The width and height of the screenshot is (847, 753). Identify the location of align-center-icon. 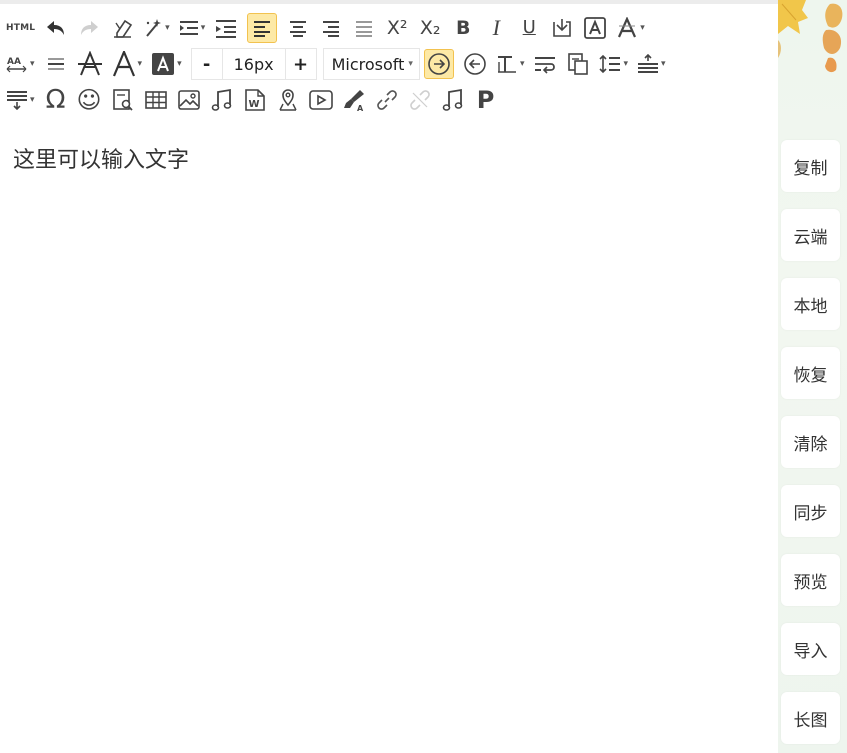
(298, 29).